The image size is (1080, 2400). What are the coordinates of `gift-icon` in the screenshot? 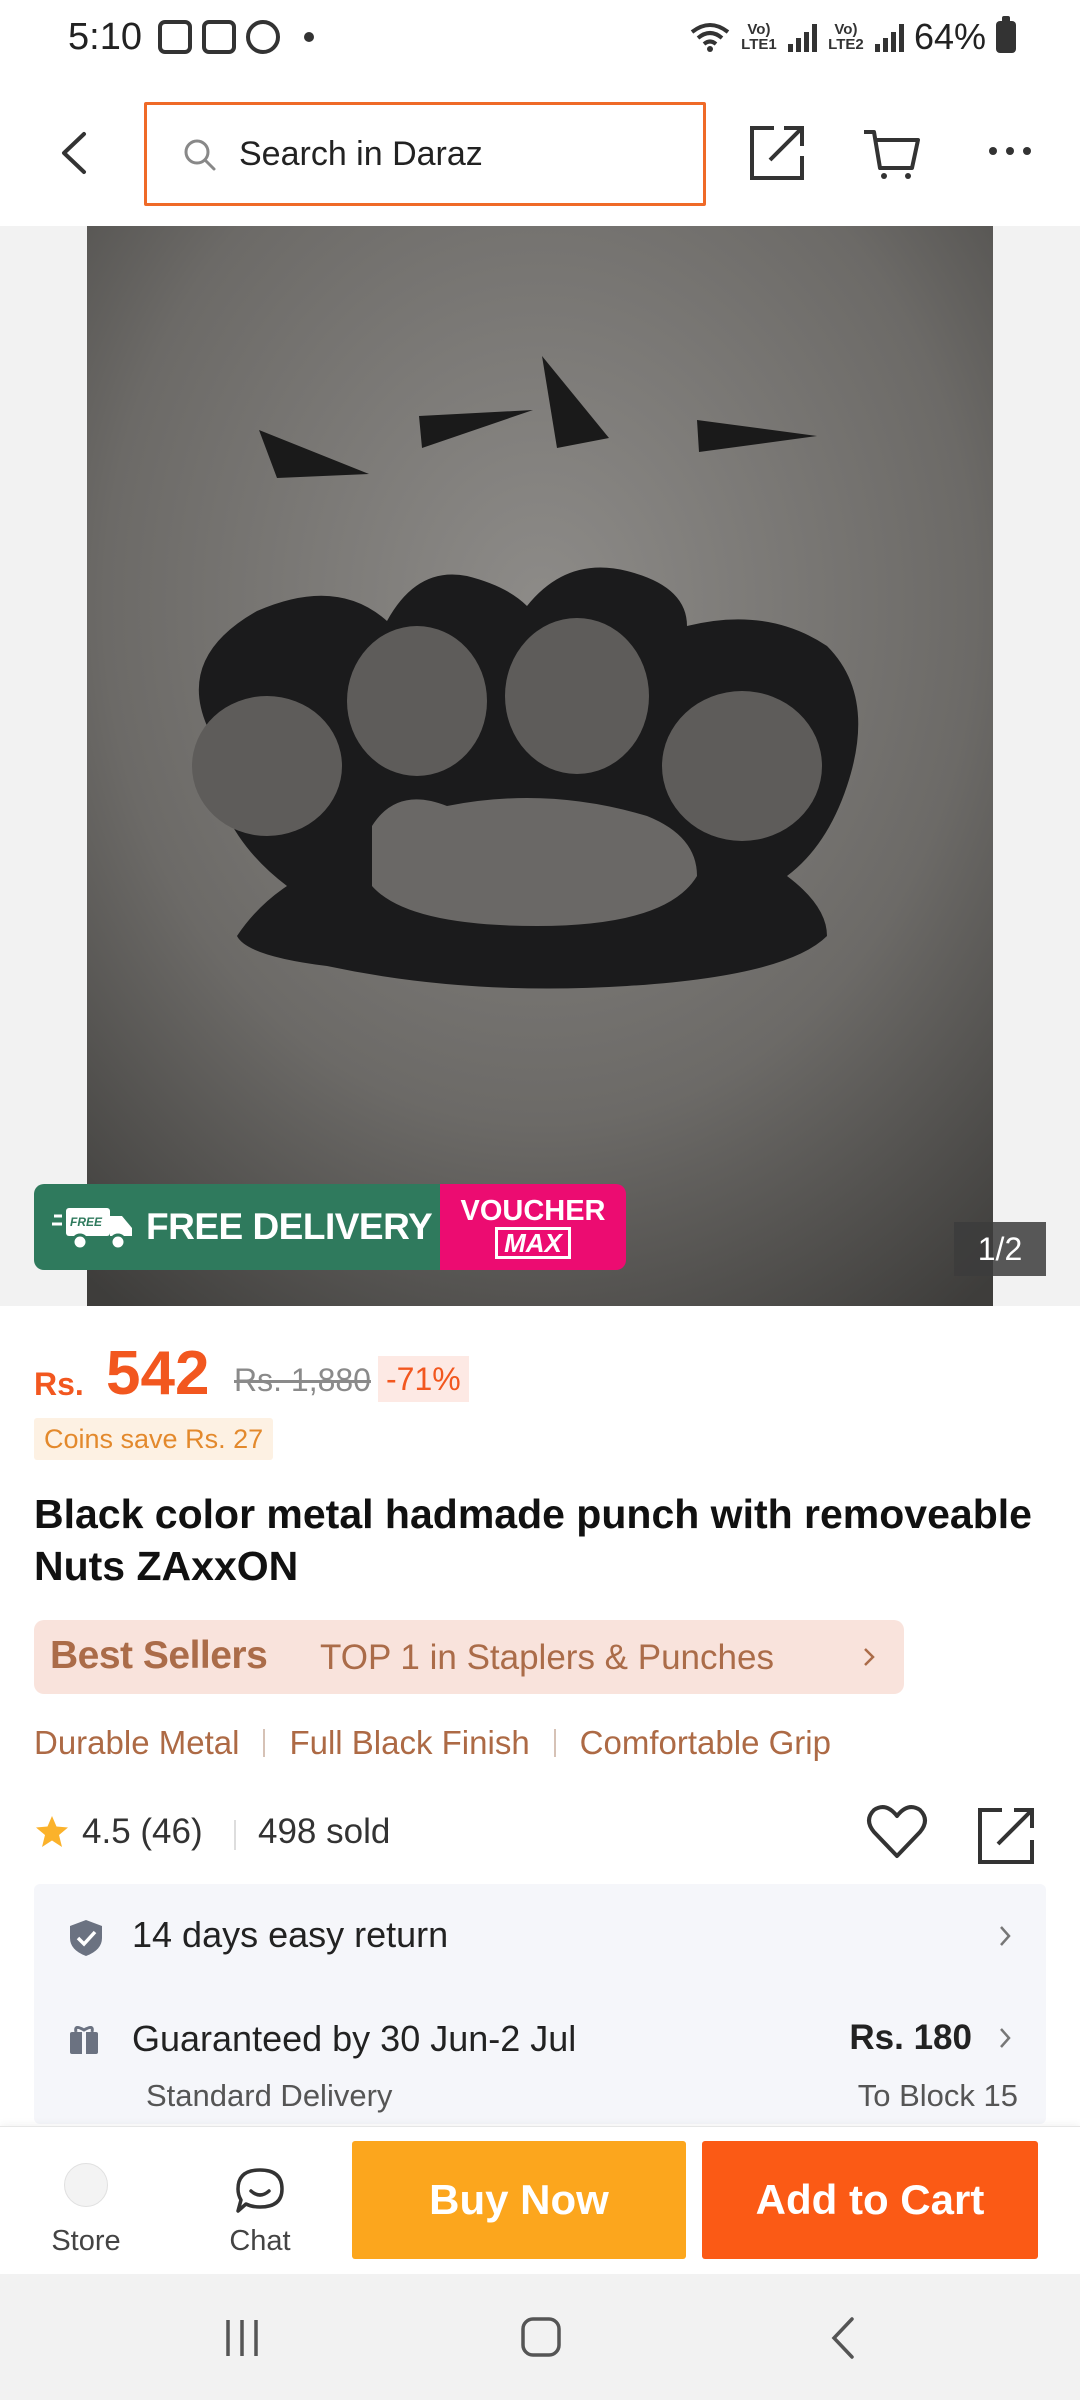 It's located at (84, 2039).